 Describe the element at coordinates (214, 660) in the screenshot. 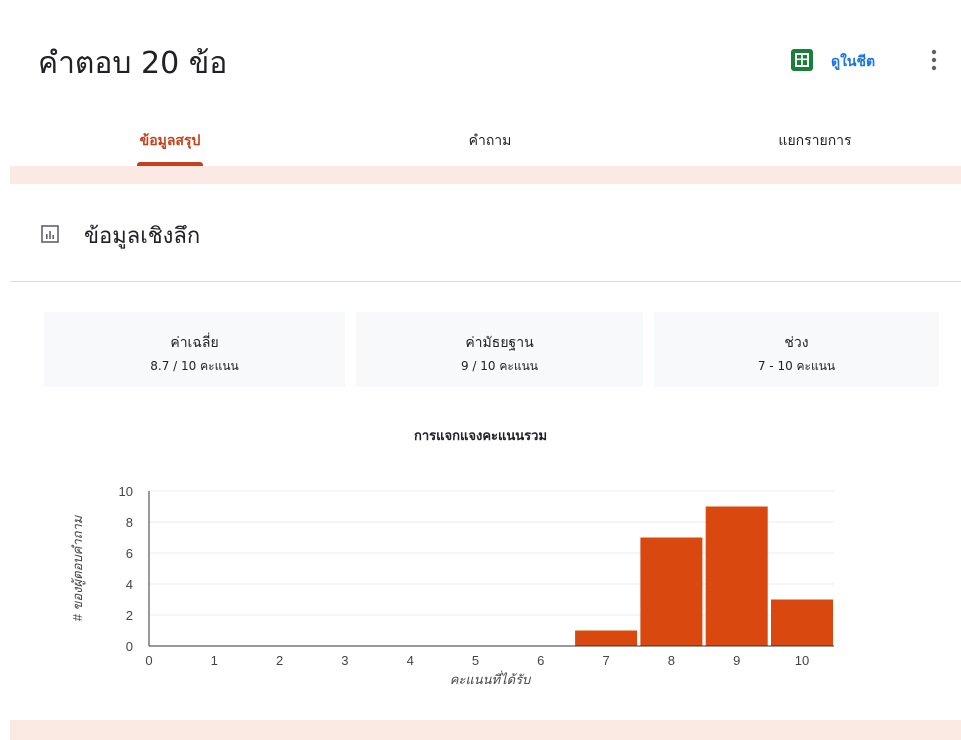

I see `x-tick-label: 1` at that location.